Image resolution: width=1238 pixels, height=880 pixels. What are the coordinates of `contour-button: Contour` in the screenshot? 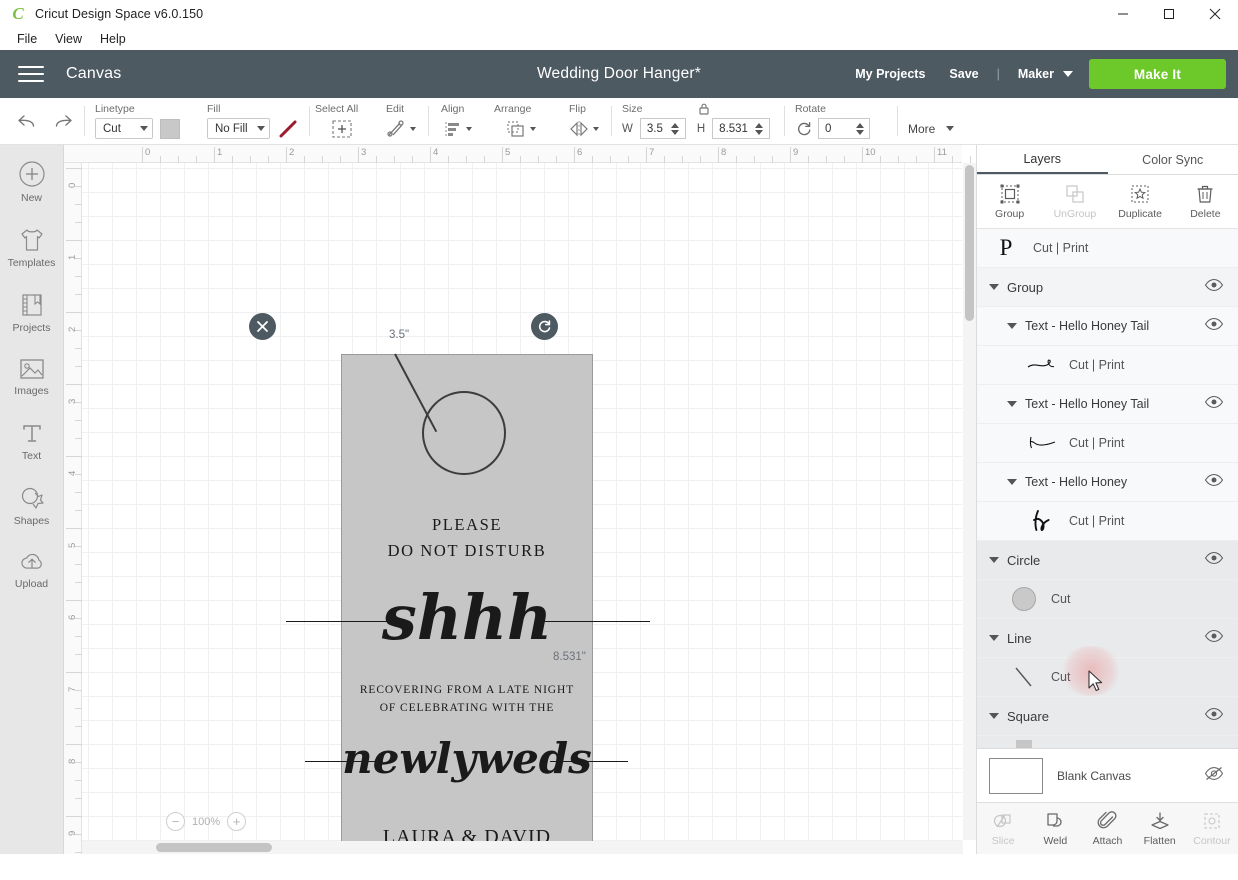 It's located at (1212, 828).